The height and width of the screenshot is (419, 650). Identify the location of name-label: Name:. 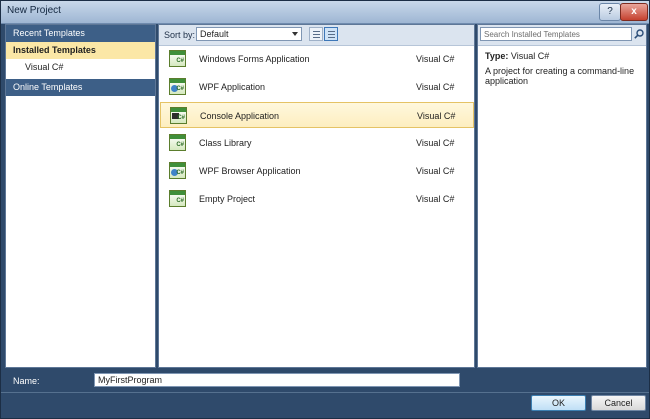
(26, 381).